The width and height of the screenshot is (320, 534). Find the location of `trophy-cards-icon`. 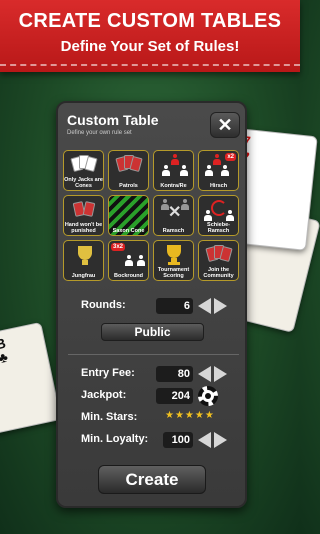

trophy-cards-icon is located at coordinates (83, 255).